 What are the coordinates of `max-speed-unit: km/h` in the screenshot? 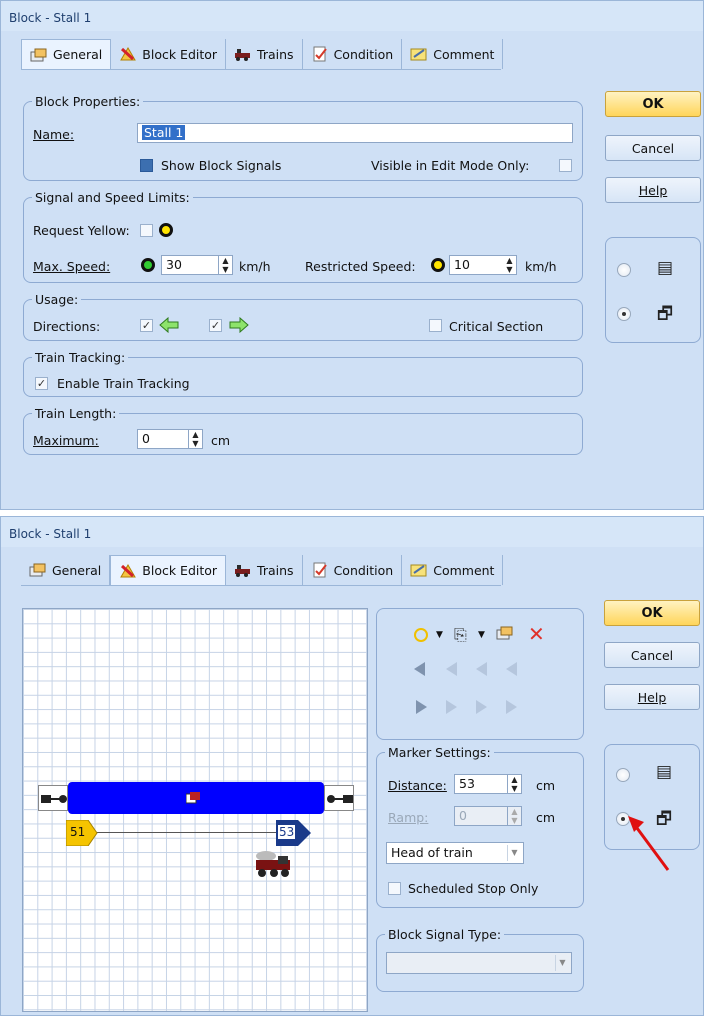 It's located at (255, 266).